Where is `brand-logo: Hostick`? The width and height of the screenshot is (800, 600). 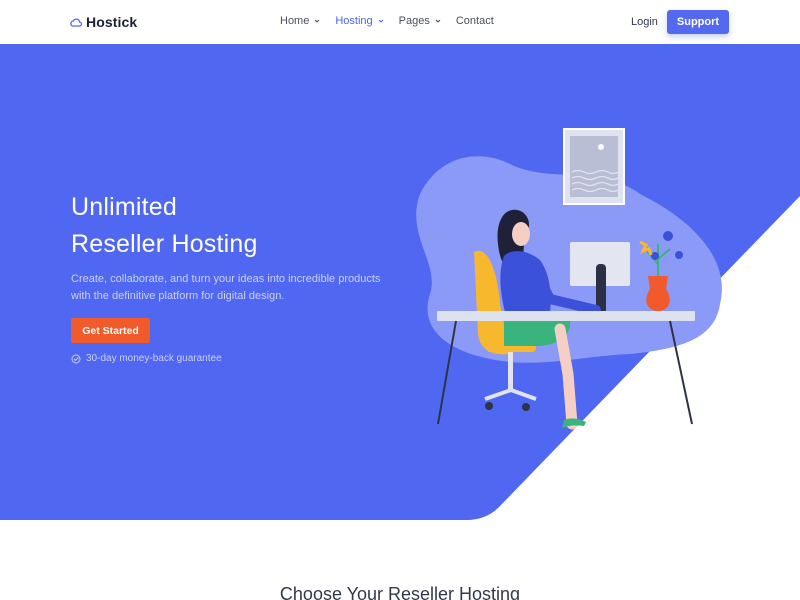 brand-logo: Hostick is located at coordinates (103, 22).